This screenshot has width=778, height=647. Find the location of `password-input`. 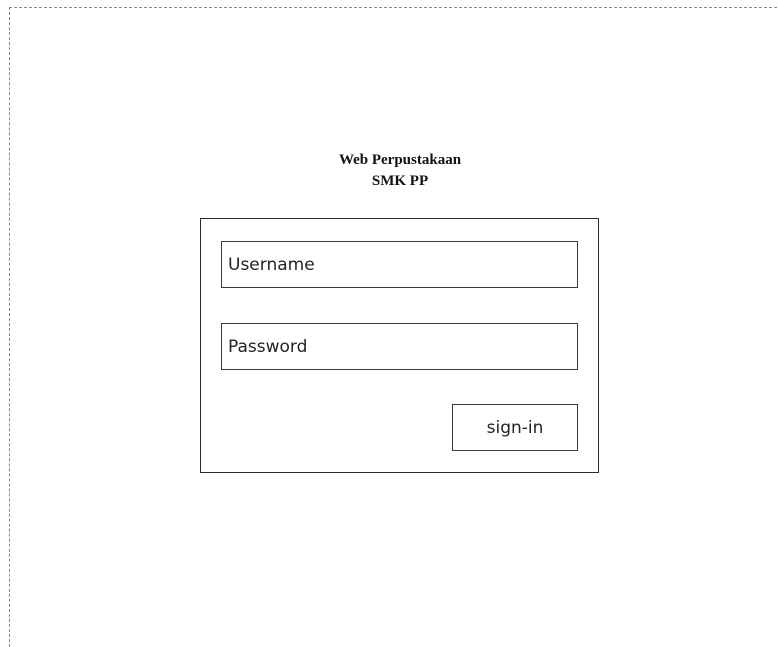

password-input is located at coordinates (399, 346).